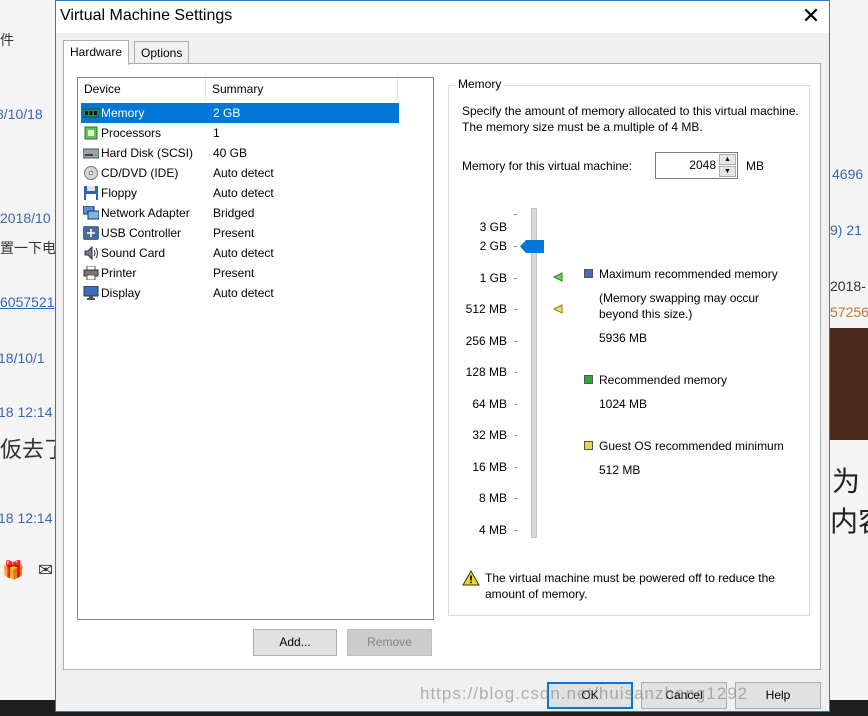 This screenshot has width=868, height=716. Describe the element at coordinates (91, 153) in the screenshot. I see `hard-disk-icon` at that location.